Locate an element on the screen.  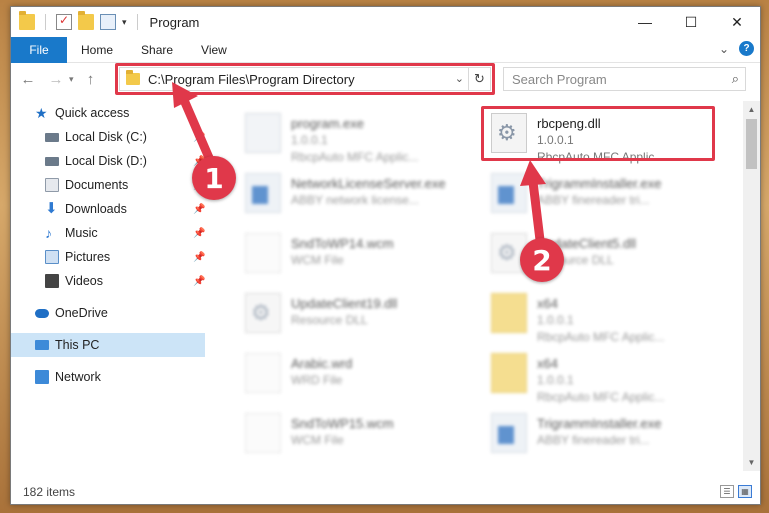
sidebar-item-network: Network is located at coordinates (108, 377).